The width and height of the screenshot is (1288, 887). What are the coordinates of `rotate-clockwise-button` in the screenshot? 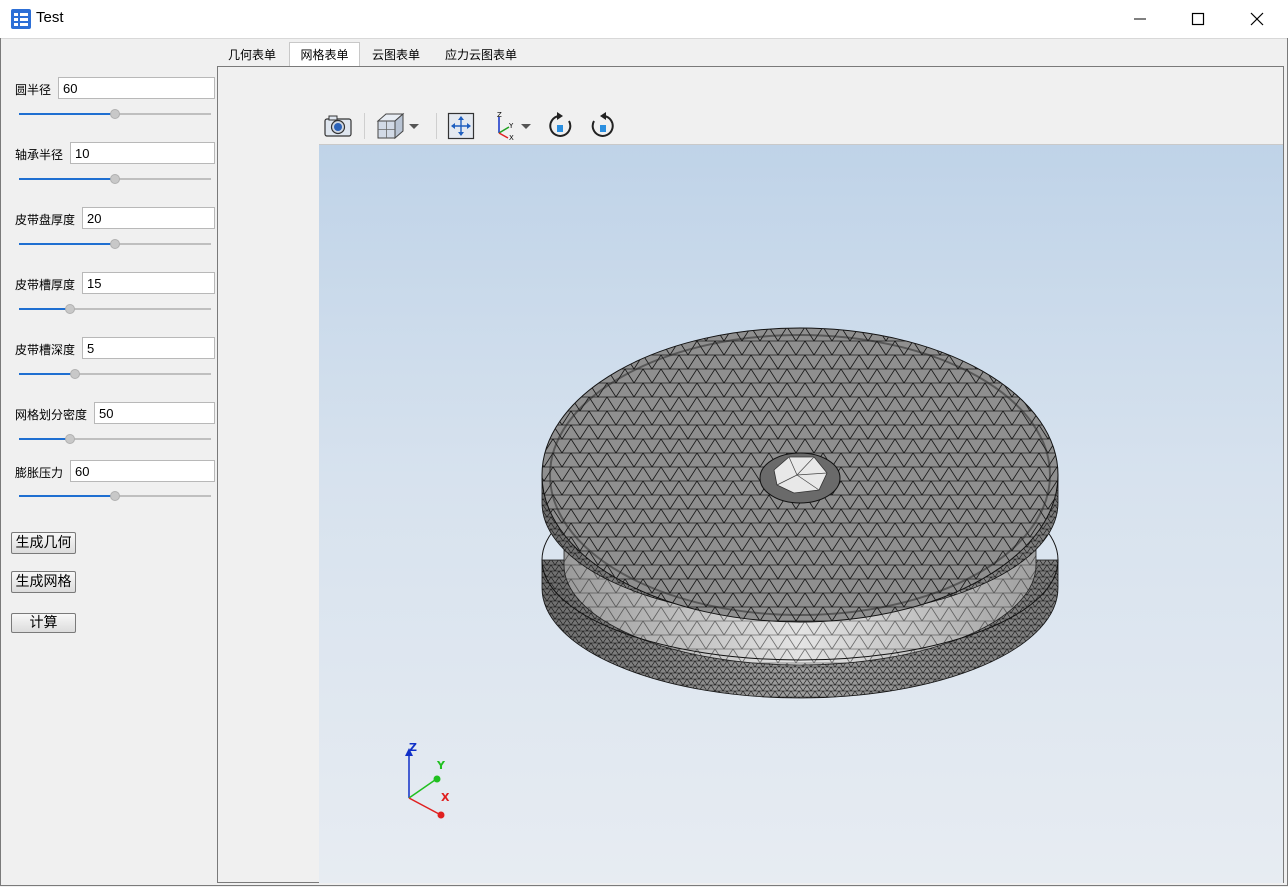 It's located at (562, 126).